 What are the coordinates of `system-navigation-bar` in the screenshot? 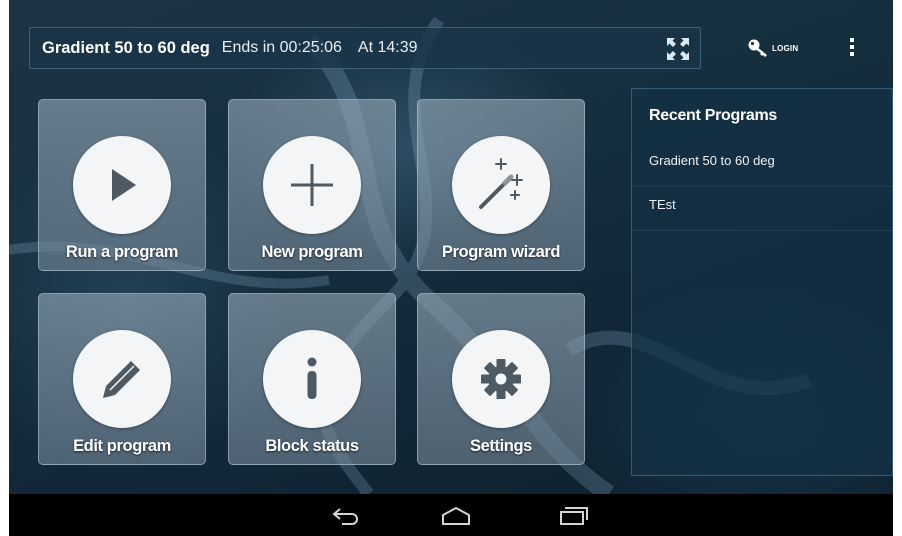 It's located at (451, 515).